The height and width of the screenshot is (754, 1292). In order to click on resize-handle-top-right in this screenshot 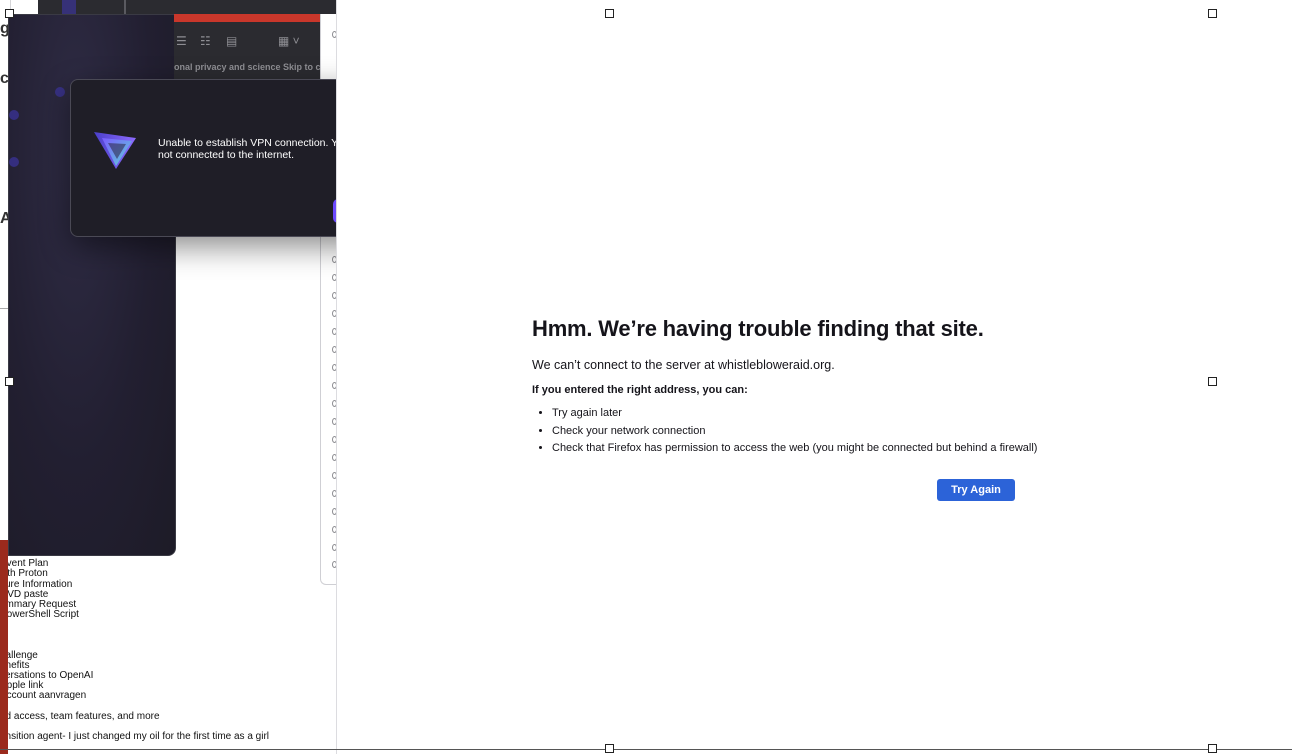, I will do `click(1212, 13)`.